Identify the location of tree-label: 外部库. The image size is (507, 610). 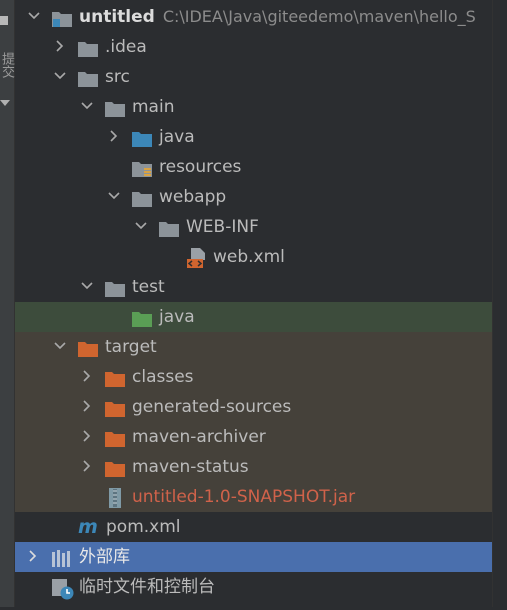
(104, 557).